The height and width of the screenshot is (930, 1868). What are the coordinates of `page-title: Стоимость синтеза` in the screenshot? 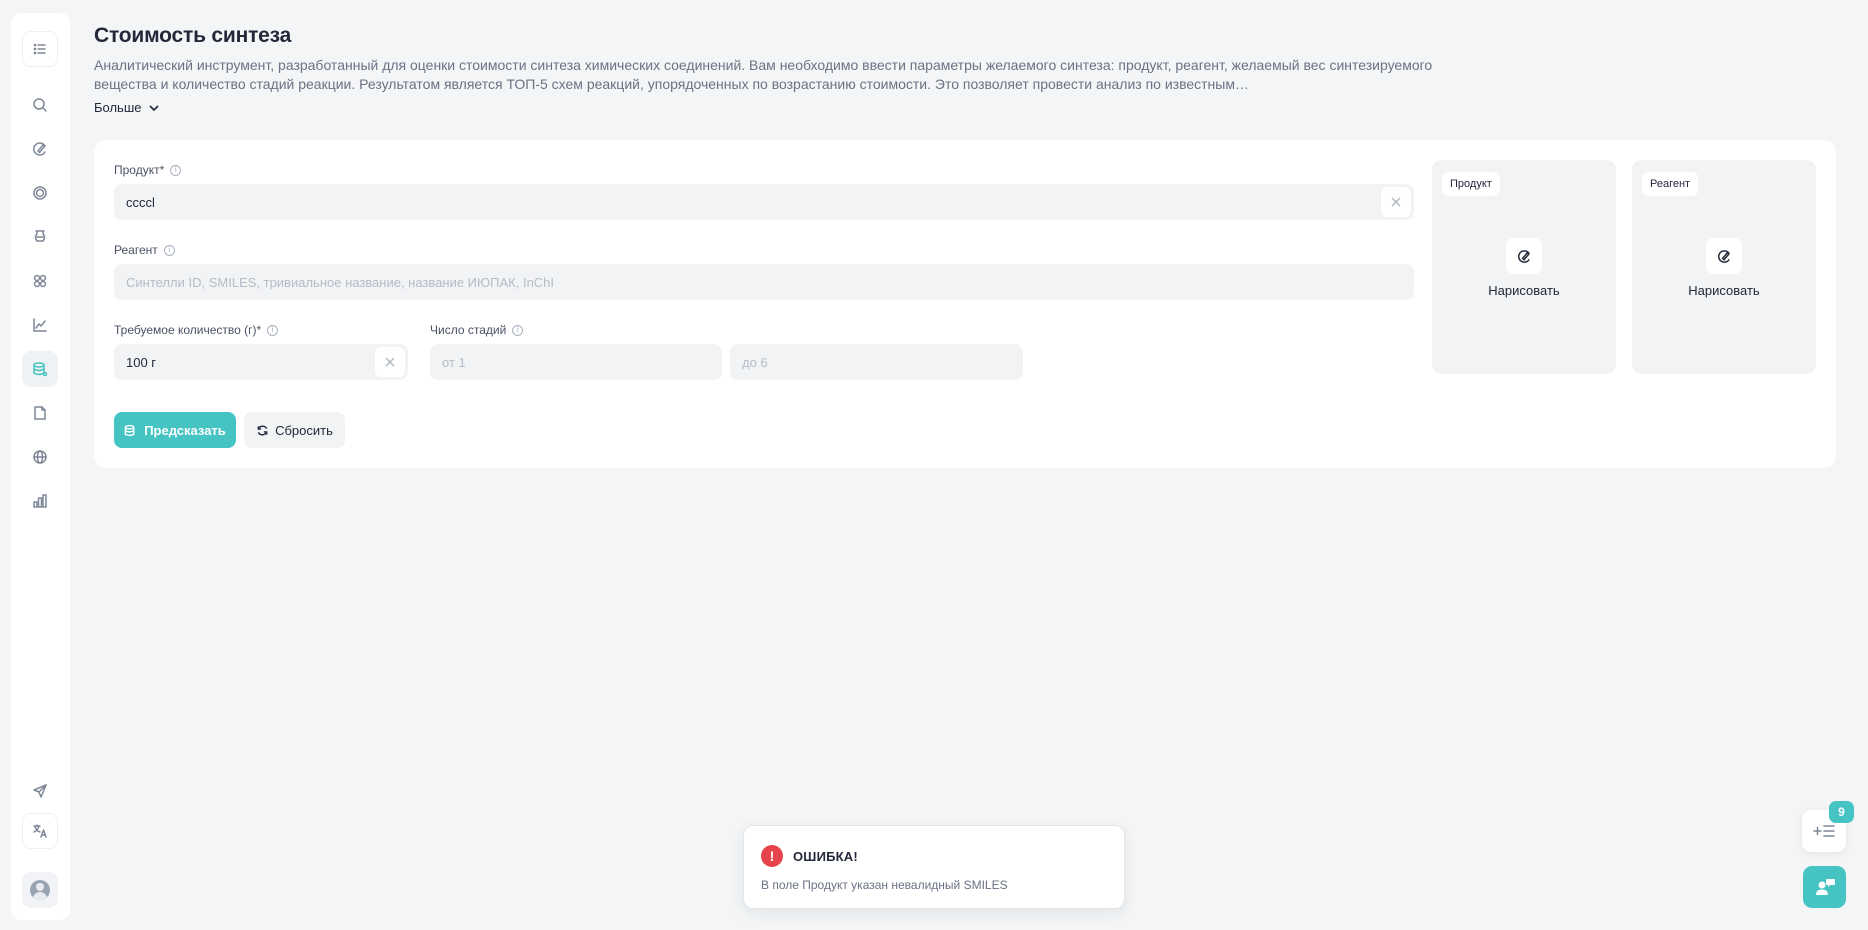 It's located at (193, 35).